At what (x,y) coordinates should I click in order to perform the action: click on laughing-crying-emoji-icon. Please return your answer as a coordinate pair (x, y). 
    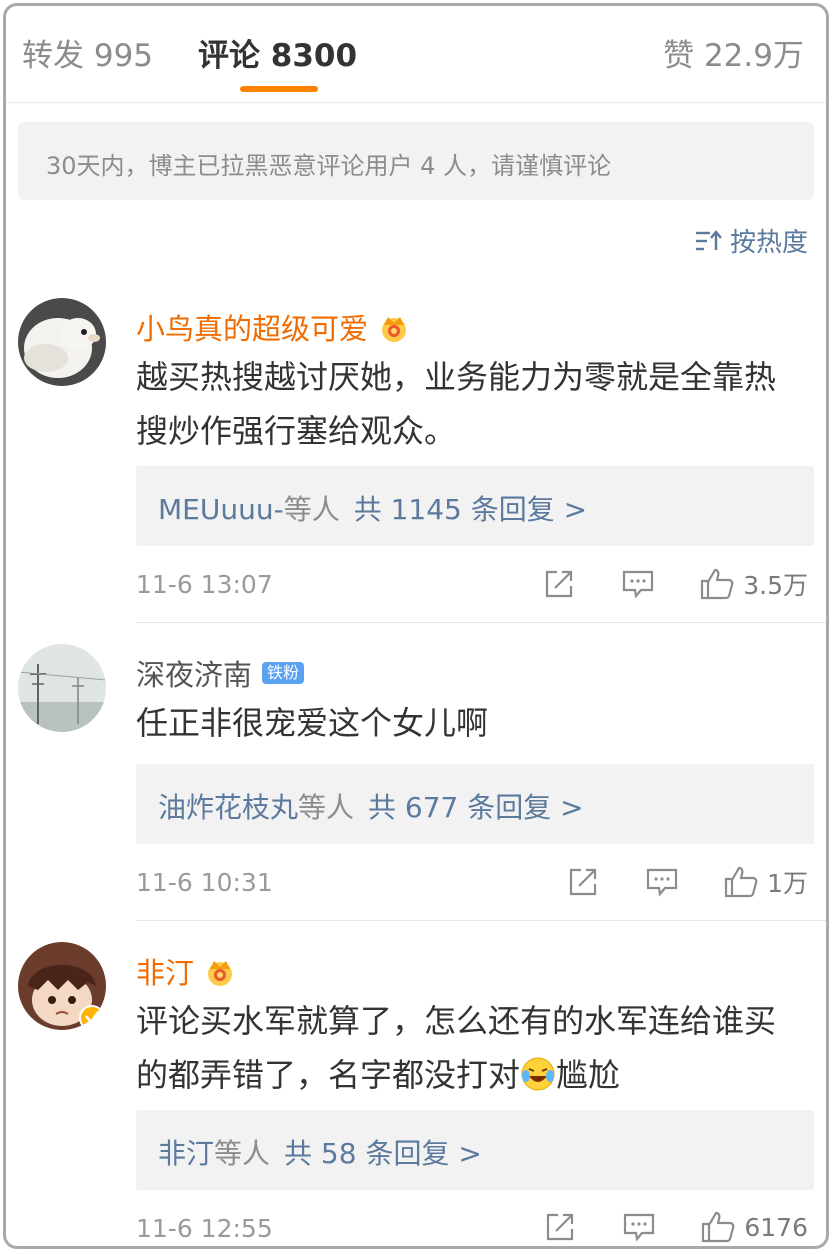
    Looking at the image, I should click on (538, 1074).